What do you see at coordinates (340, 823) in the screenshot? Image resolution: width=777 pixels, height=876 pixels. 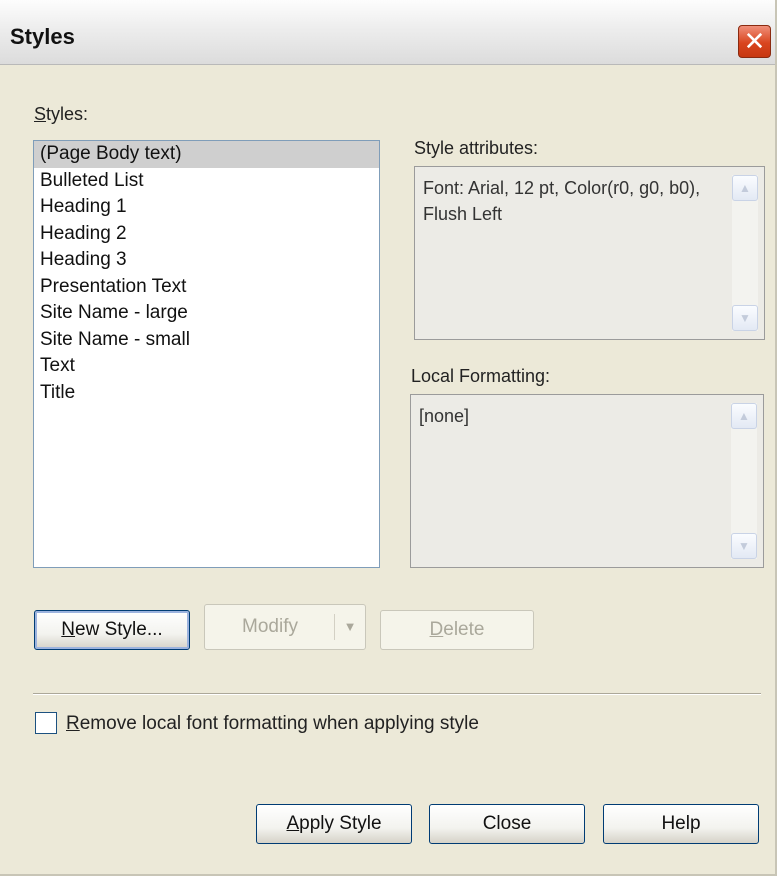 I see `apply-style-label-rest: pply Style` at bounding box center [340, 823].